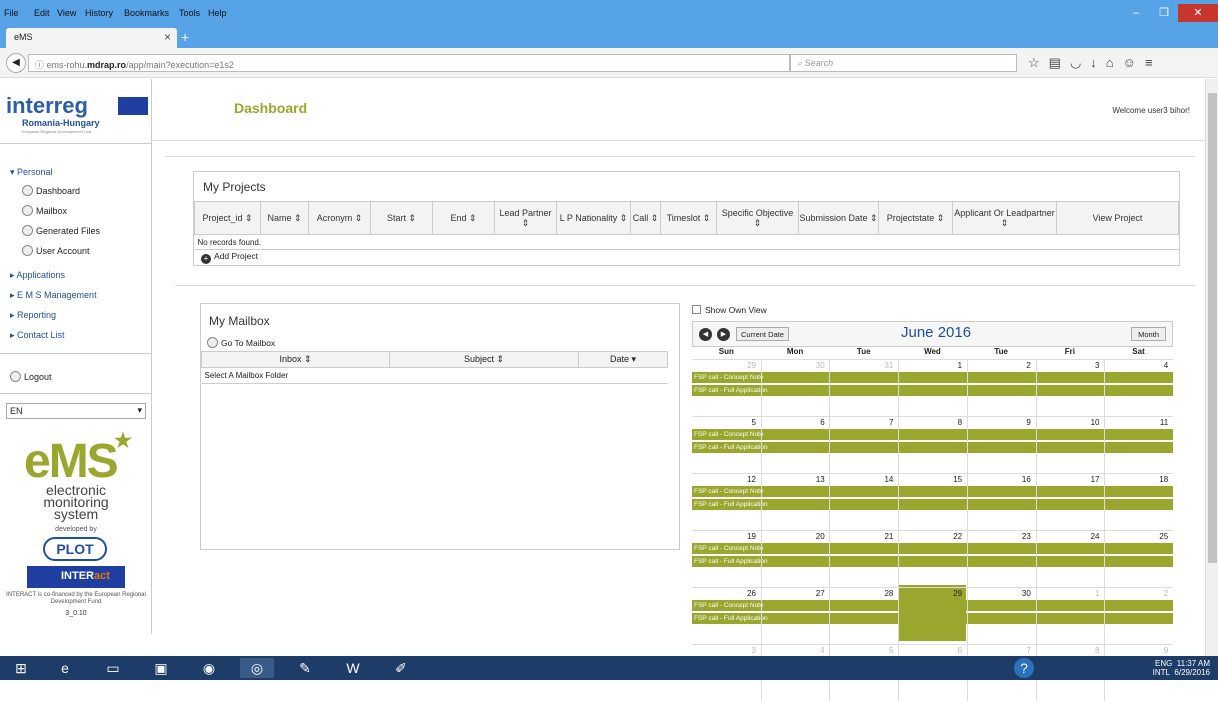  I want to click on col-date: Date ▾, so click(623, 359).